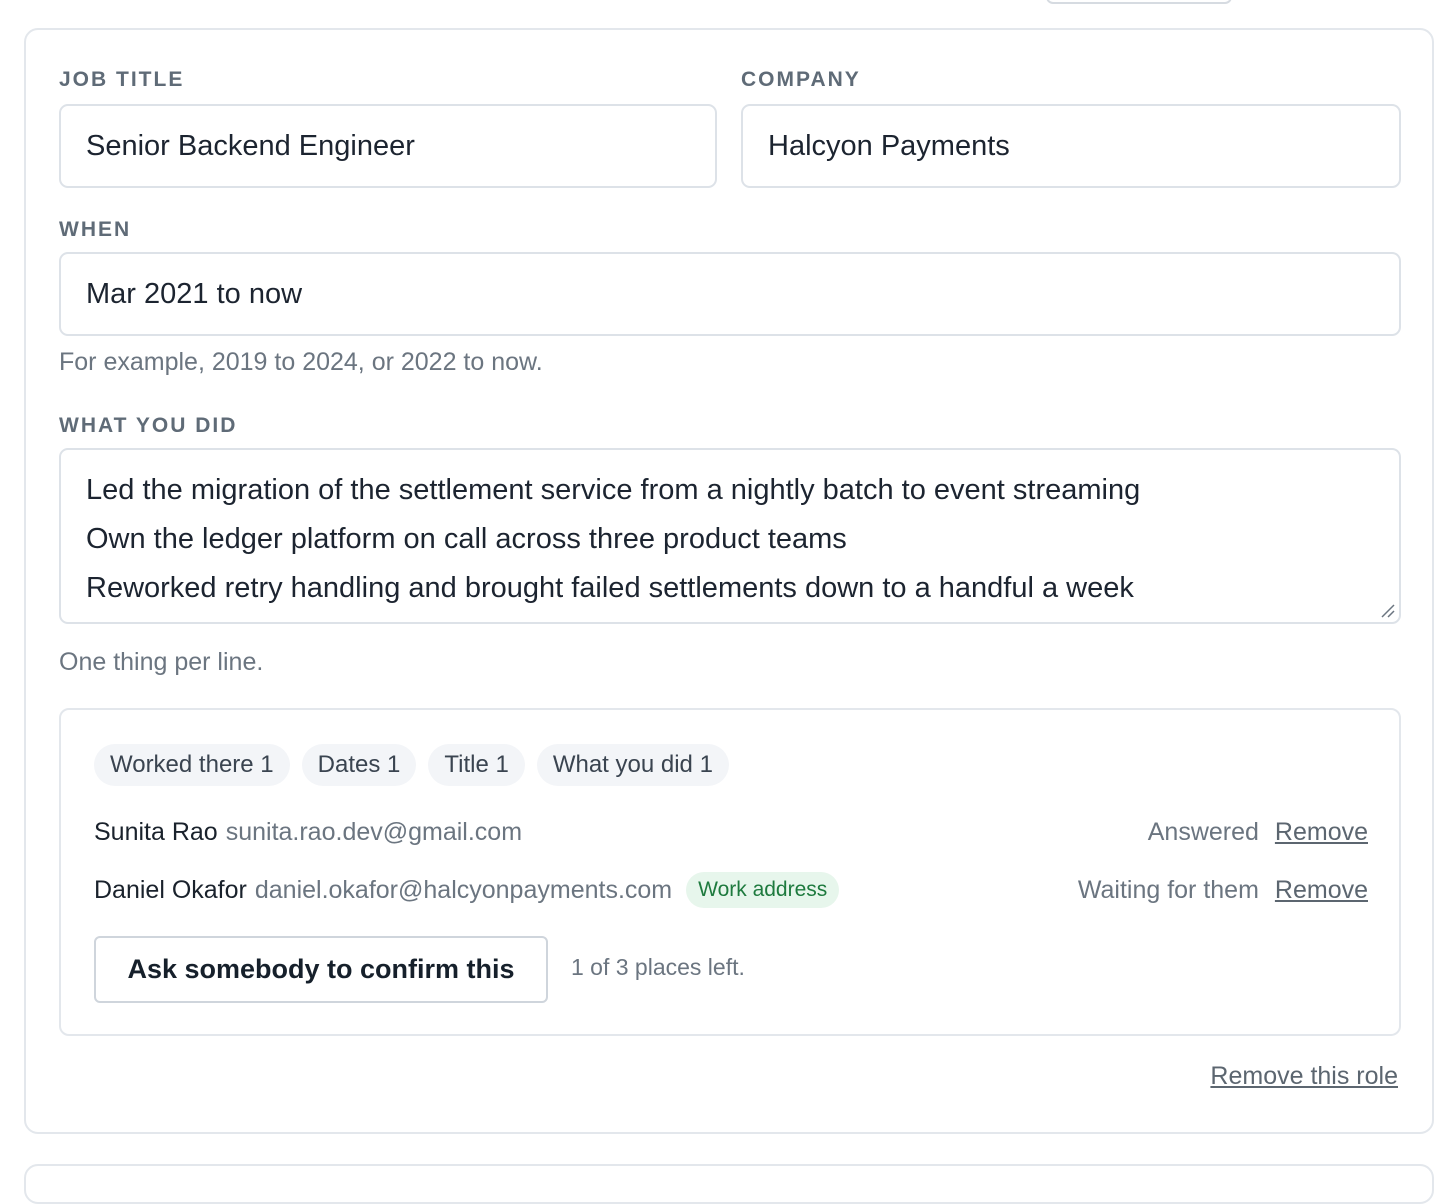 The width and height of the screenshot is (1450, 1204). What do you see at coordinates (161, 662) in the screenshot?
I see `what-you-did-hint: One thing per line.` at bounding box center [161, 662].